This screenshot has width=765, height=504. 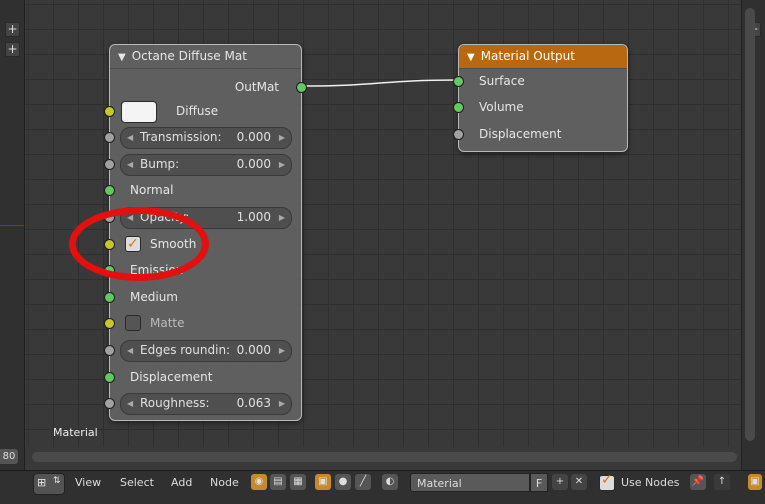 I want to click on output-row: OutMat, so click(x=208, y=87).